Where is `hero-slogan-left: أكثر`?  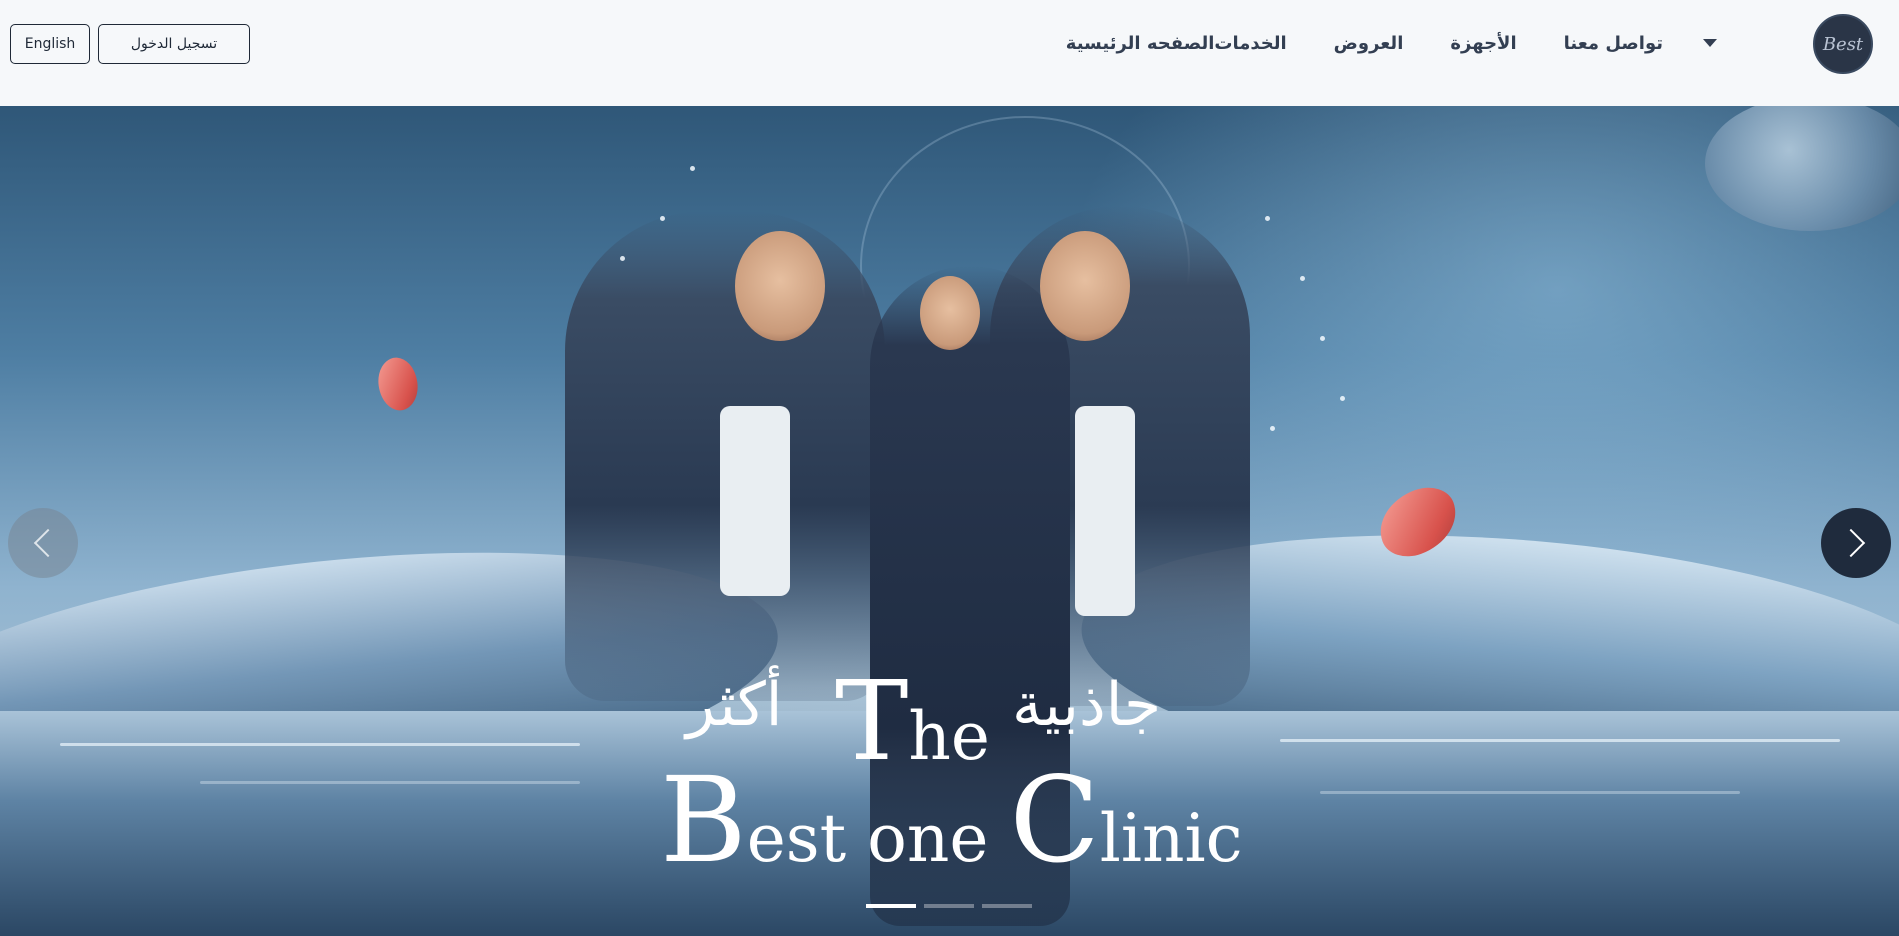 hero-slogan-left: أكثر is located at coordinates (734, 705).